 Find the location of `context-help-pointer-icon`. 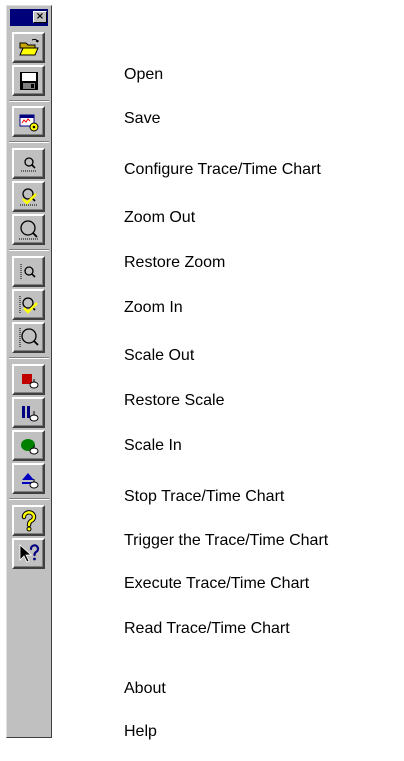

context-help-pointer-icon is located at coordinates (29, 553).